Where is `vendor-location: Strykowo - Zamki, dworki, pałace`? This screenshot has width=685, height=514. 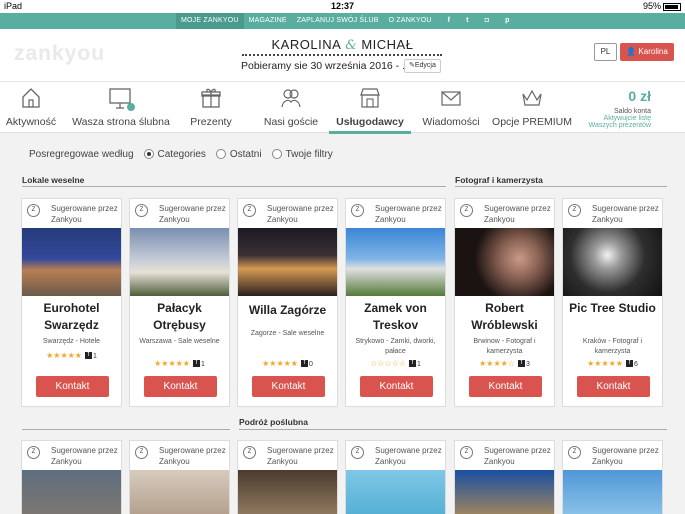
vendor-location: Strykowo - Zamki, dworki, pałace is located at coordinates (395, 346).